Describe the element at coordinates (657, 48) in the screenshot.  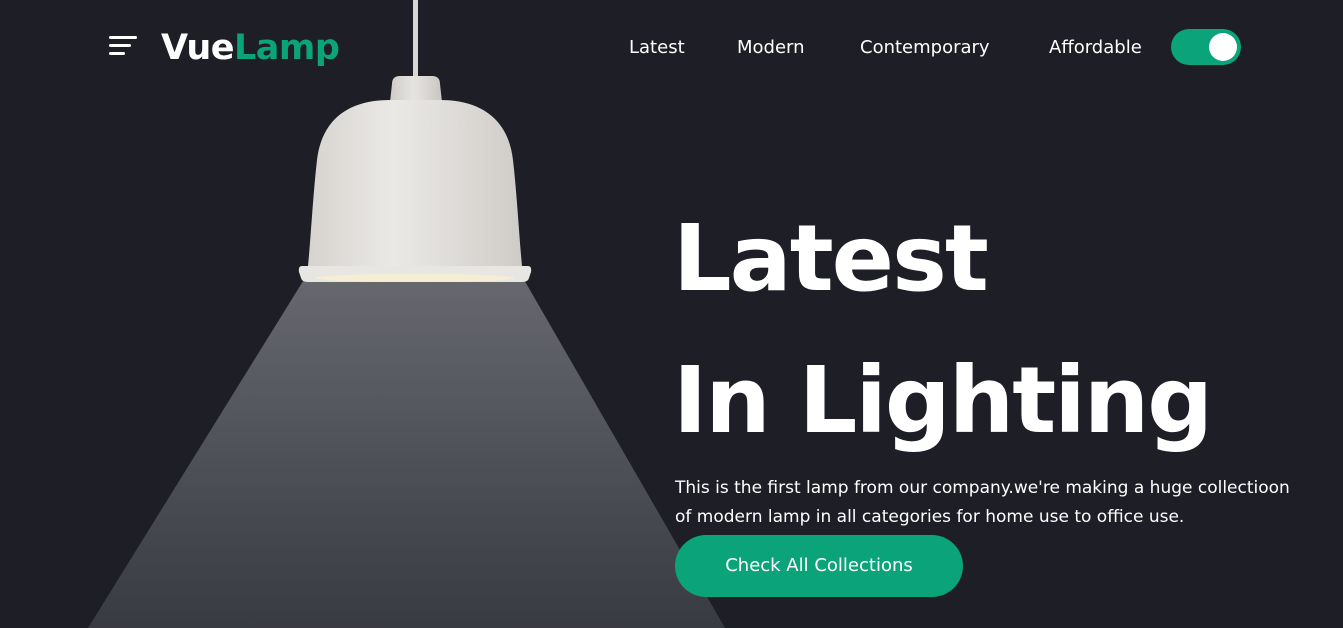
I see `nav-link-latest: Latest` at that location.